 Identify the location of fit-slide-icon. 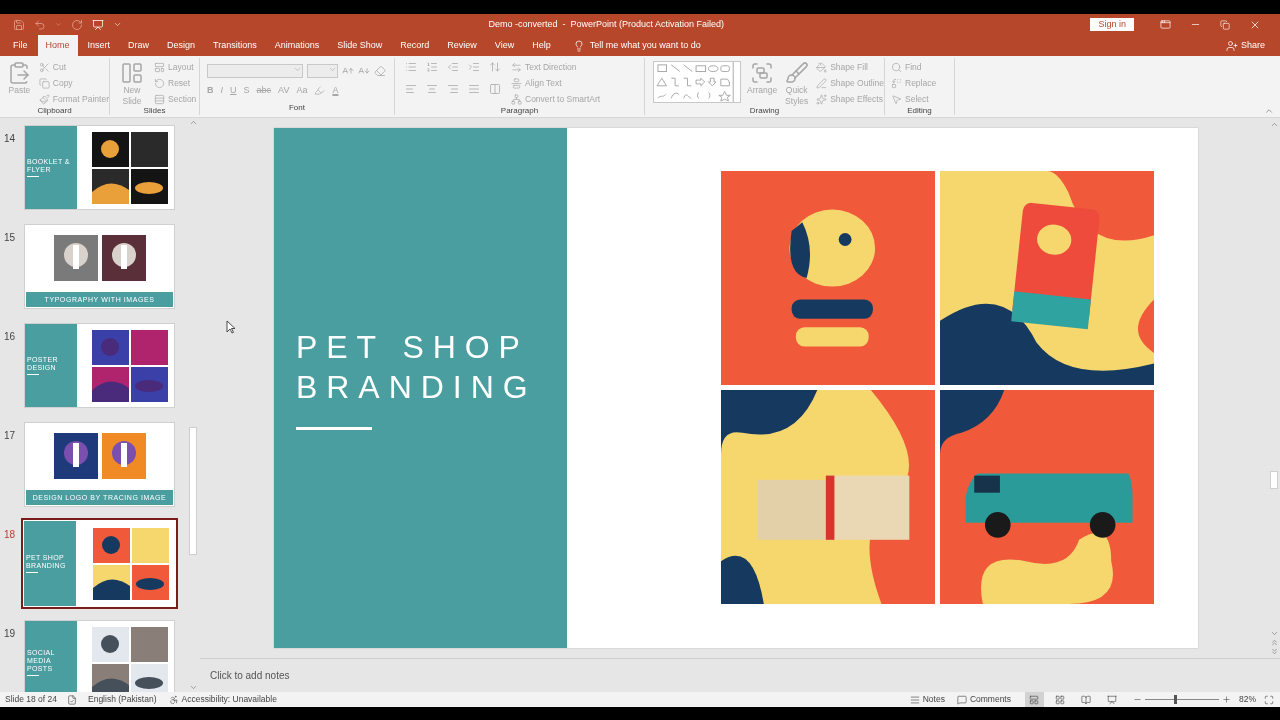
(1269, 699).